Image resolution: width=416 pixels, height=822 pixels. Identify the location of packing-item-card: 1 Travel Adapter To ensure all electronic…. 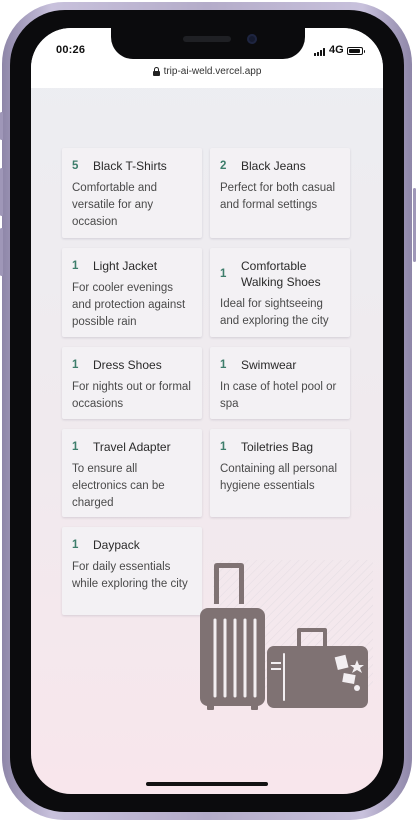
(132, 473).